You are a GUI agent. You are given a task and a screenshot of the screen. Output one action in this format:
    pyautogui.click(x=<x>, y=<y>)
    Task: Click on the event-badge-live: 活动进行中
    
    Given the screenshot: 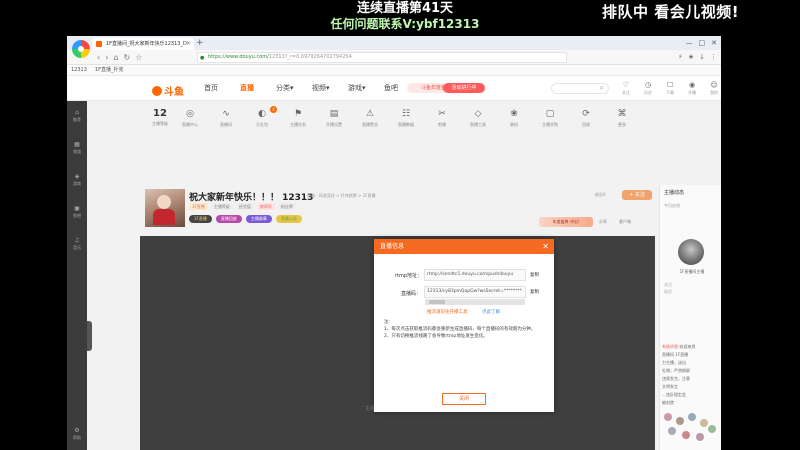 What is the action you would take?
    pyautogui.click(x=464, y=88)
    